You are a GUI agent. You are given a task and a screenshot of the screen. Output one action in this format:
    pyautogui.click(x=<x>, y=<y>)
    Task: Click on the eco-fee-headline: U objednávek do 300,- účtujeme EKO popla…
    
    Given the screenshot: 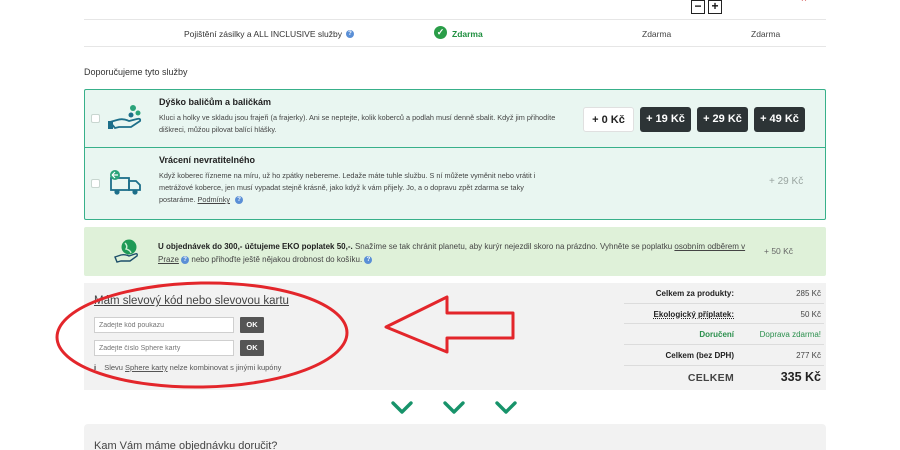 What is the action you would take?
    pyautogui.click(x=255, y=246)
    